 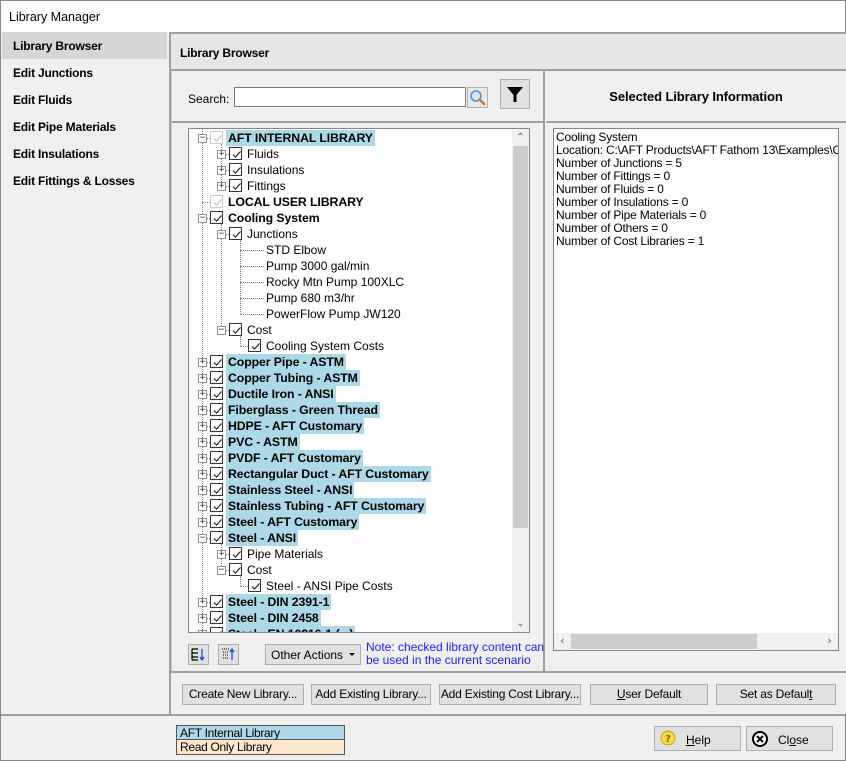 What do you see at coordinates (350, 394) in the screenshot?
I see `tree-node: + Ductile Iron - ANSI` at bounding box center [350, 394].